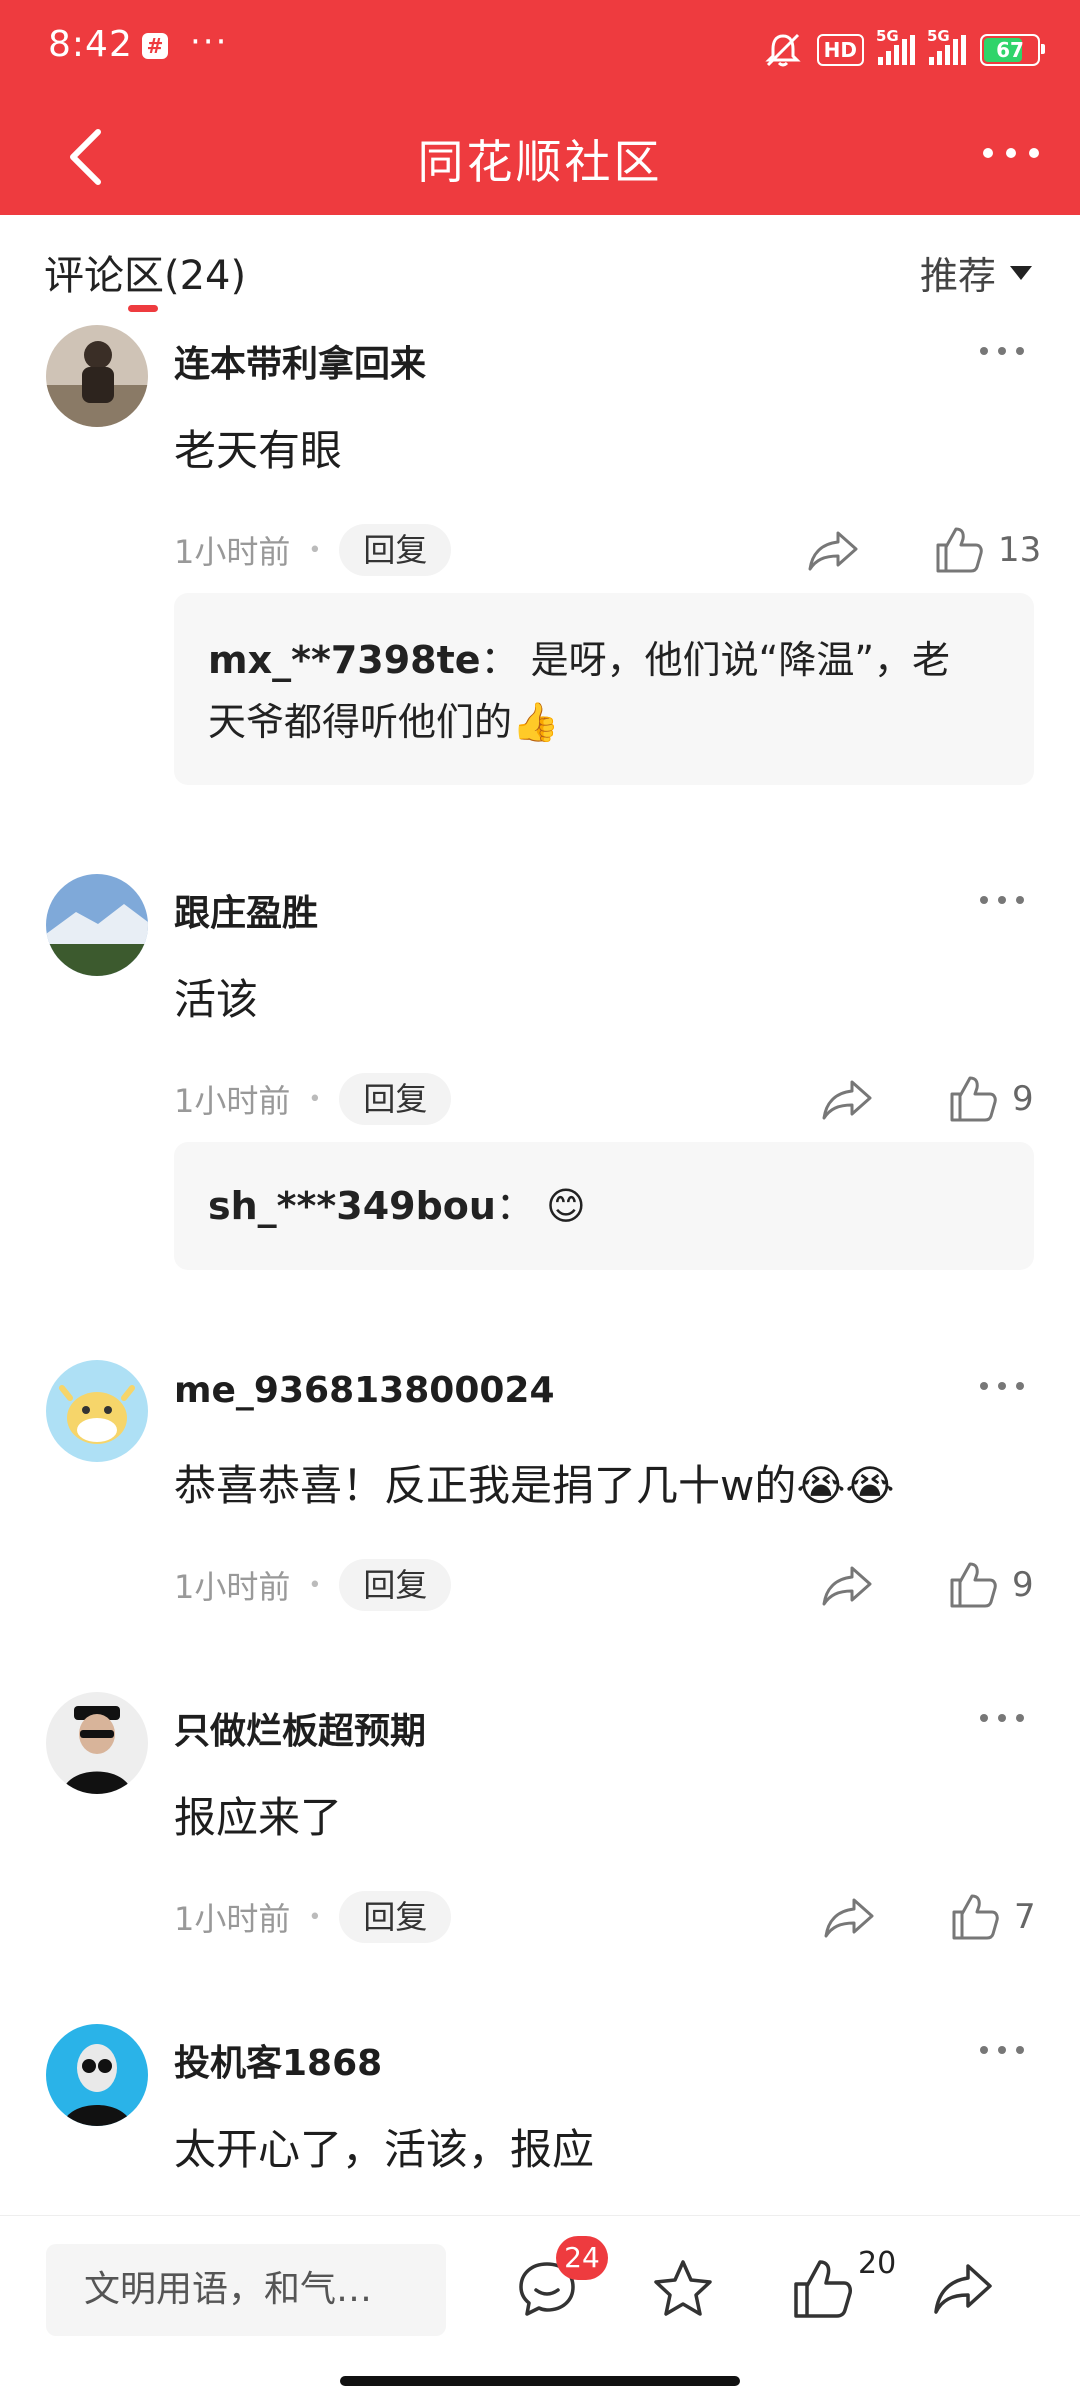 The image size is (1080, 2401). I want to click on comment-text: 老天有眼, so click(258, 450).